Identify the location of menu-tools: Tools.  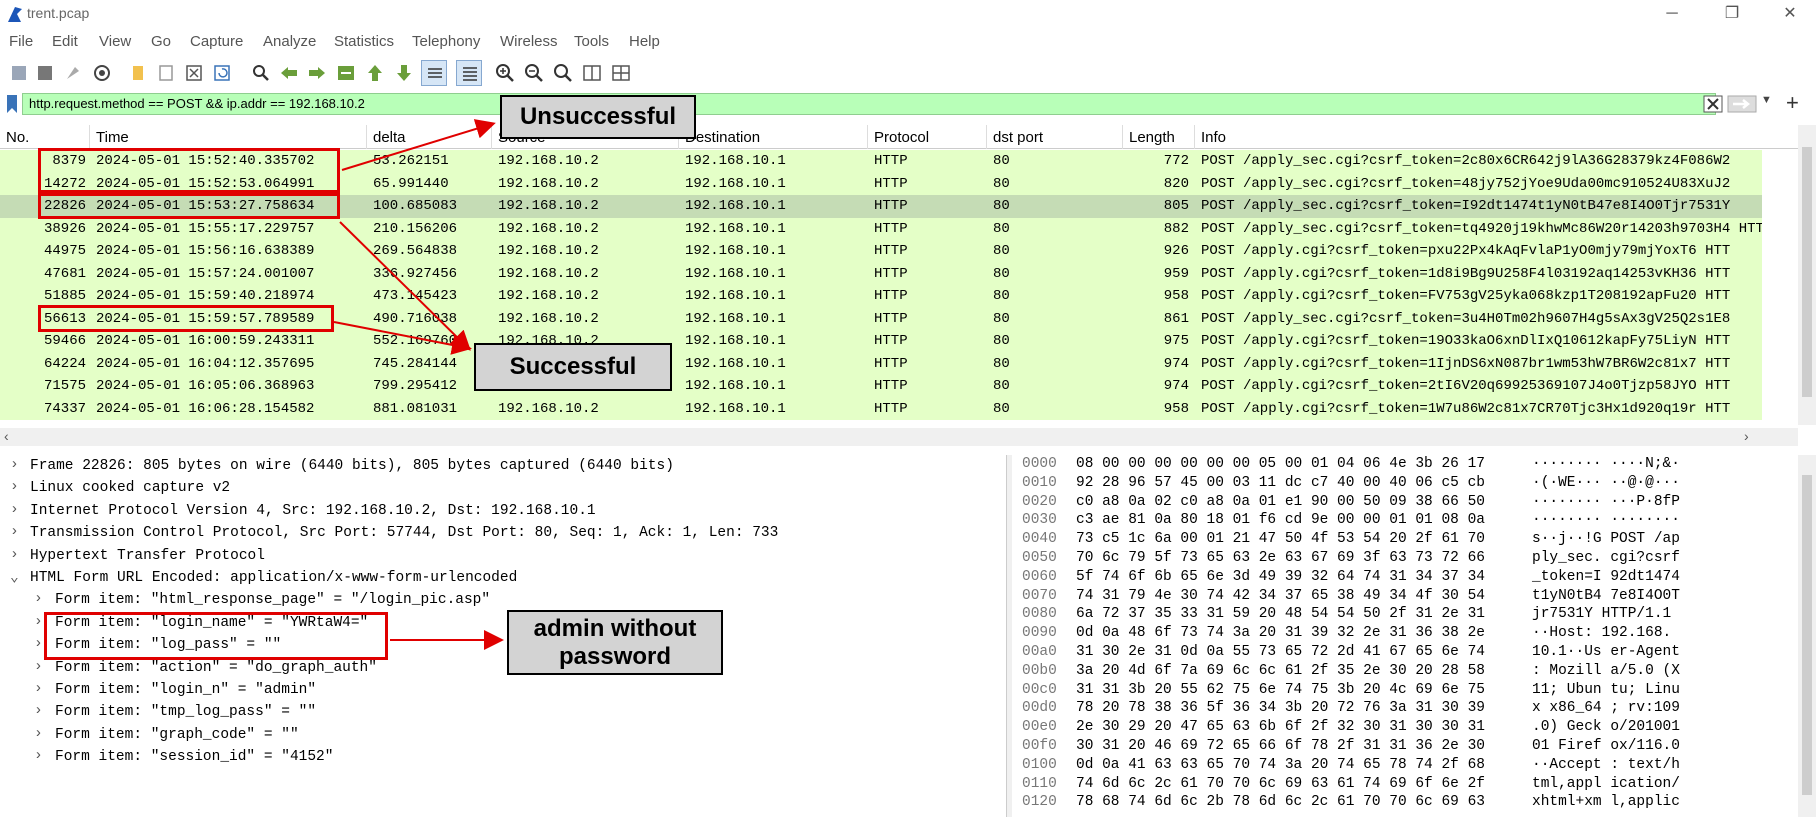
(591, 41).